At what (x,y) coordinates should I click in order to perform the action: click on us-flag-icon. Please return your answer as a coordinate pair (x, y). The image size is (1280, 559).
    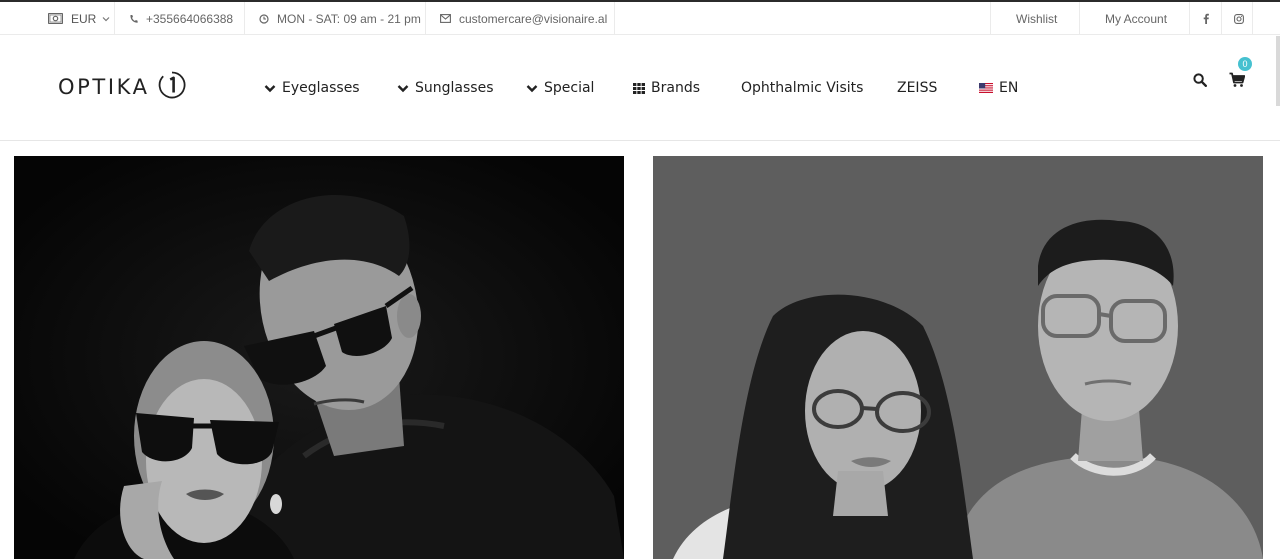
    Looking at the image, I should click on (986, 88).